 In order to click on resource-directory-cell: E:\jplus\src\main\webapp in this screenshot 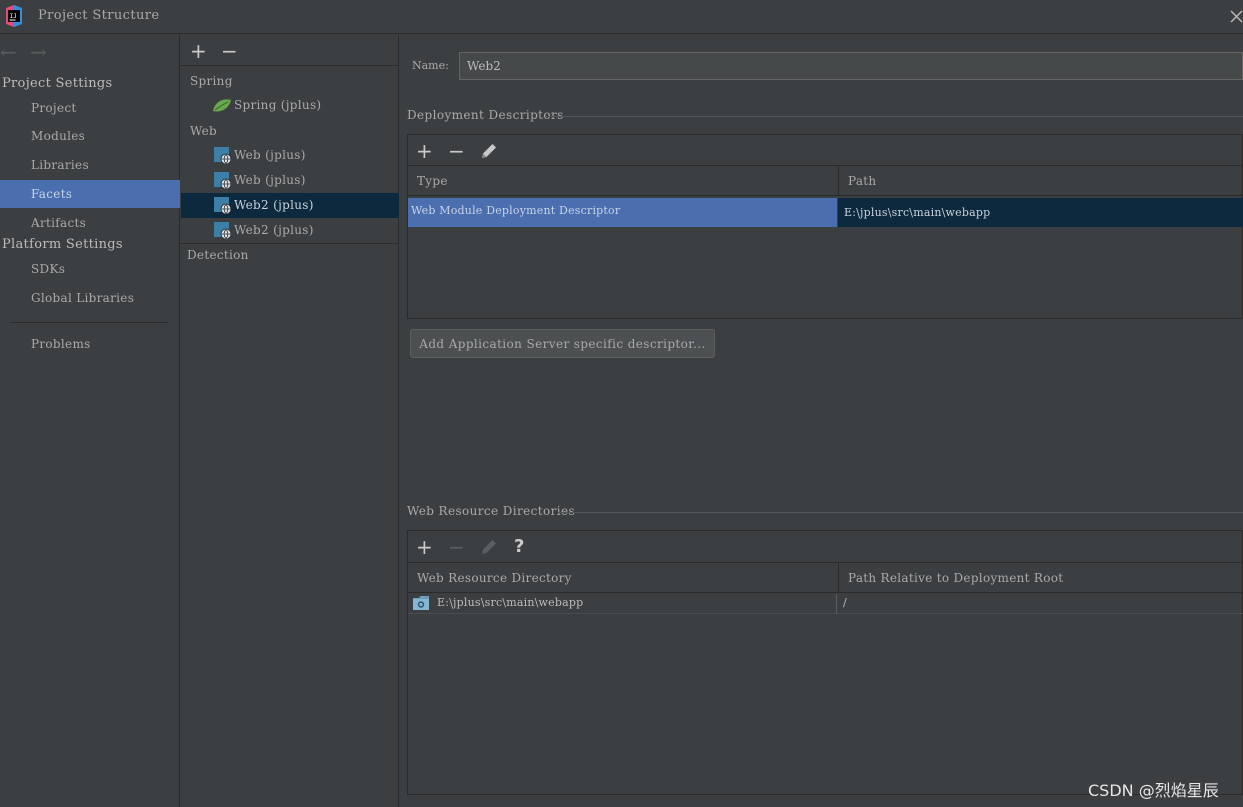, I will do `click(510, 602)`.